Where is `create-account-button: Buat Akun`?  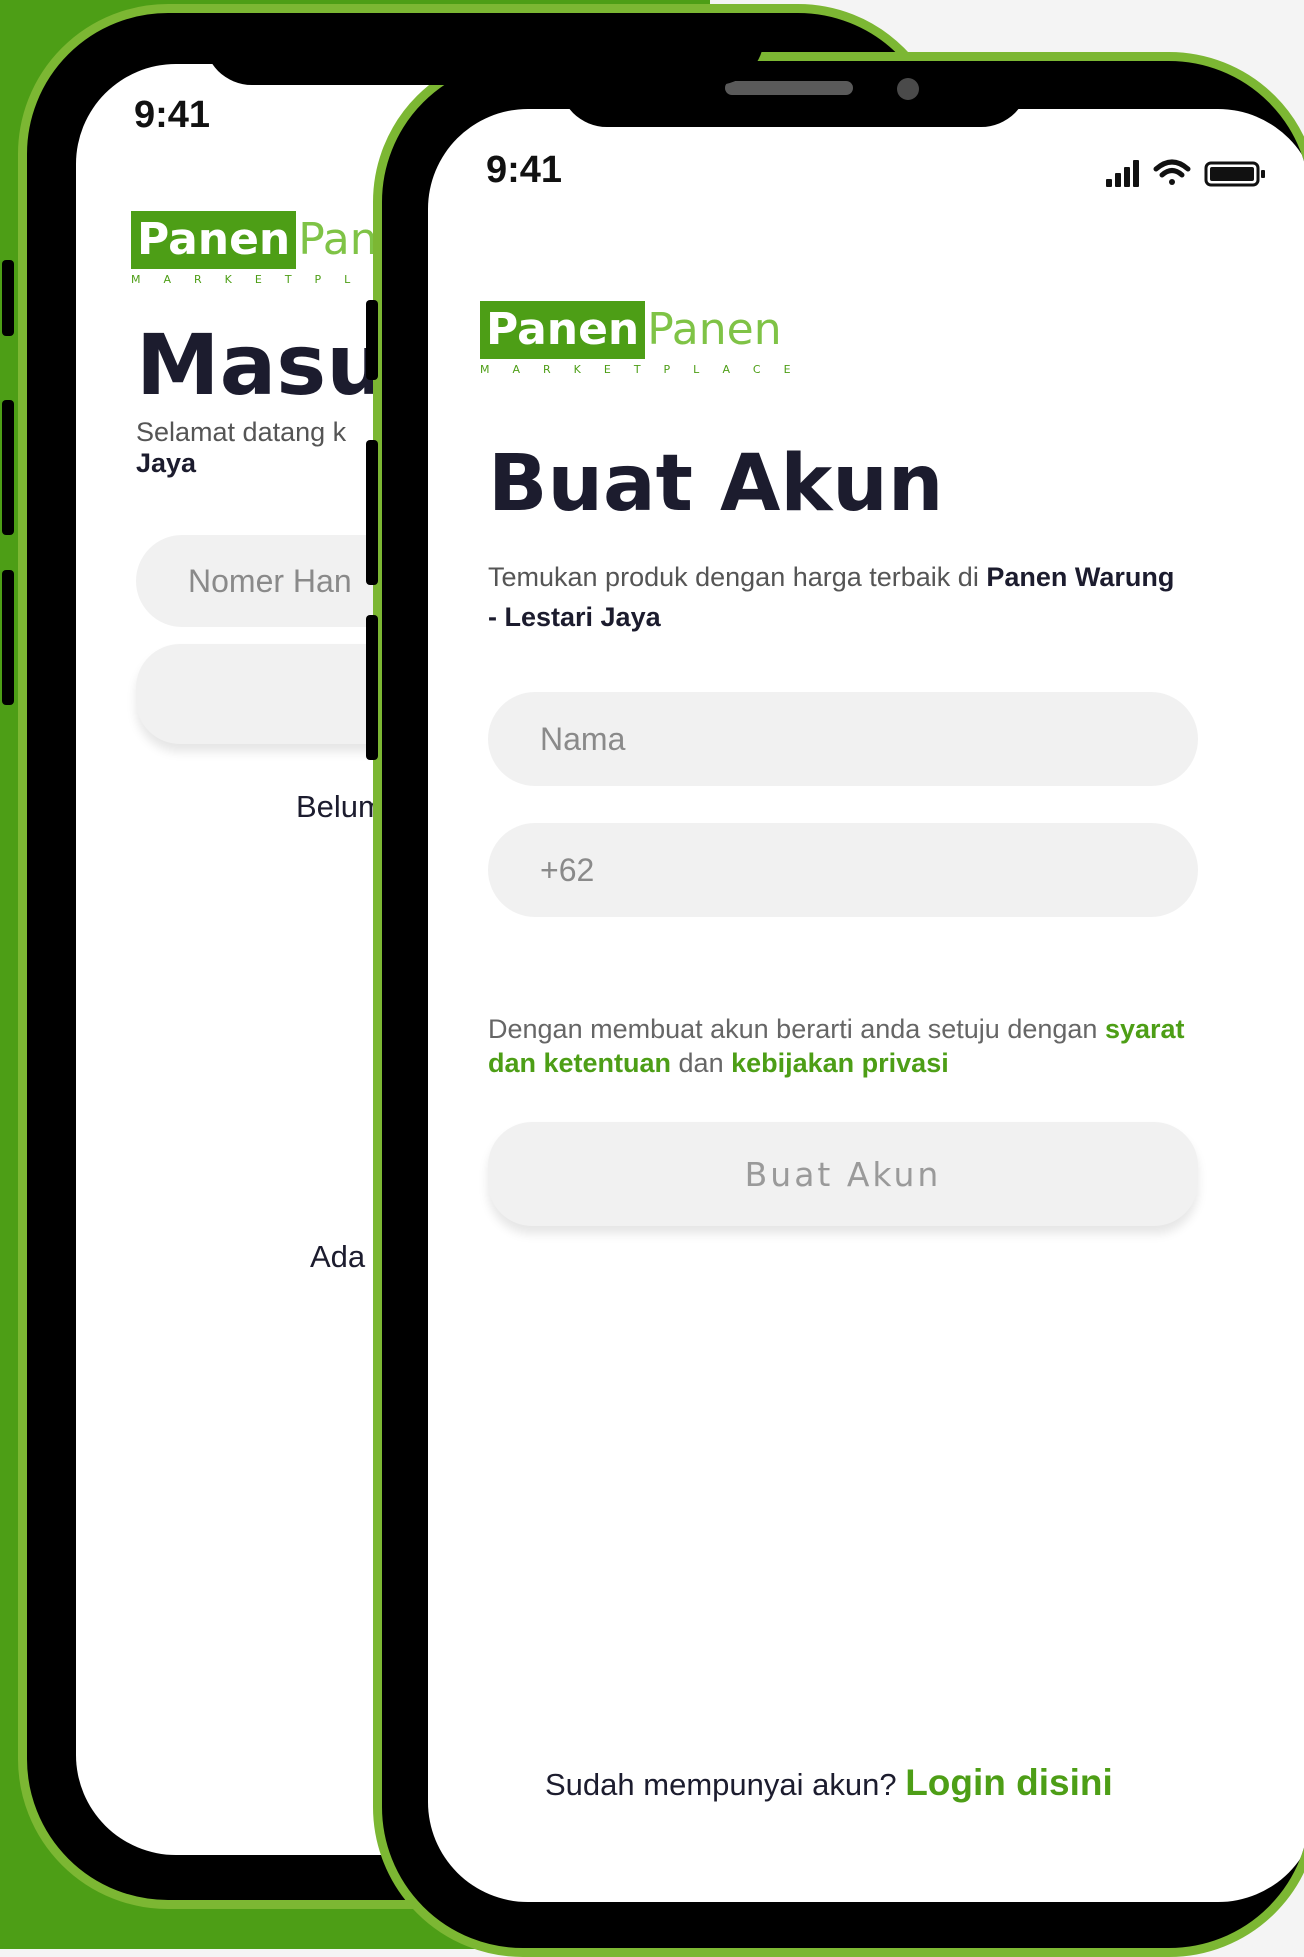
create-account-button: Buat Akun is located at coordinates (843, 1174).